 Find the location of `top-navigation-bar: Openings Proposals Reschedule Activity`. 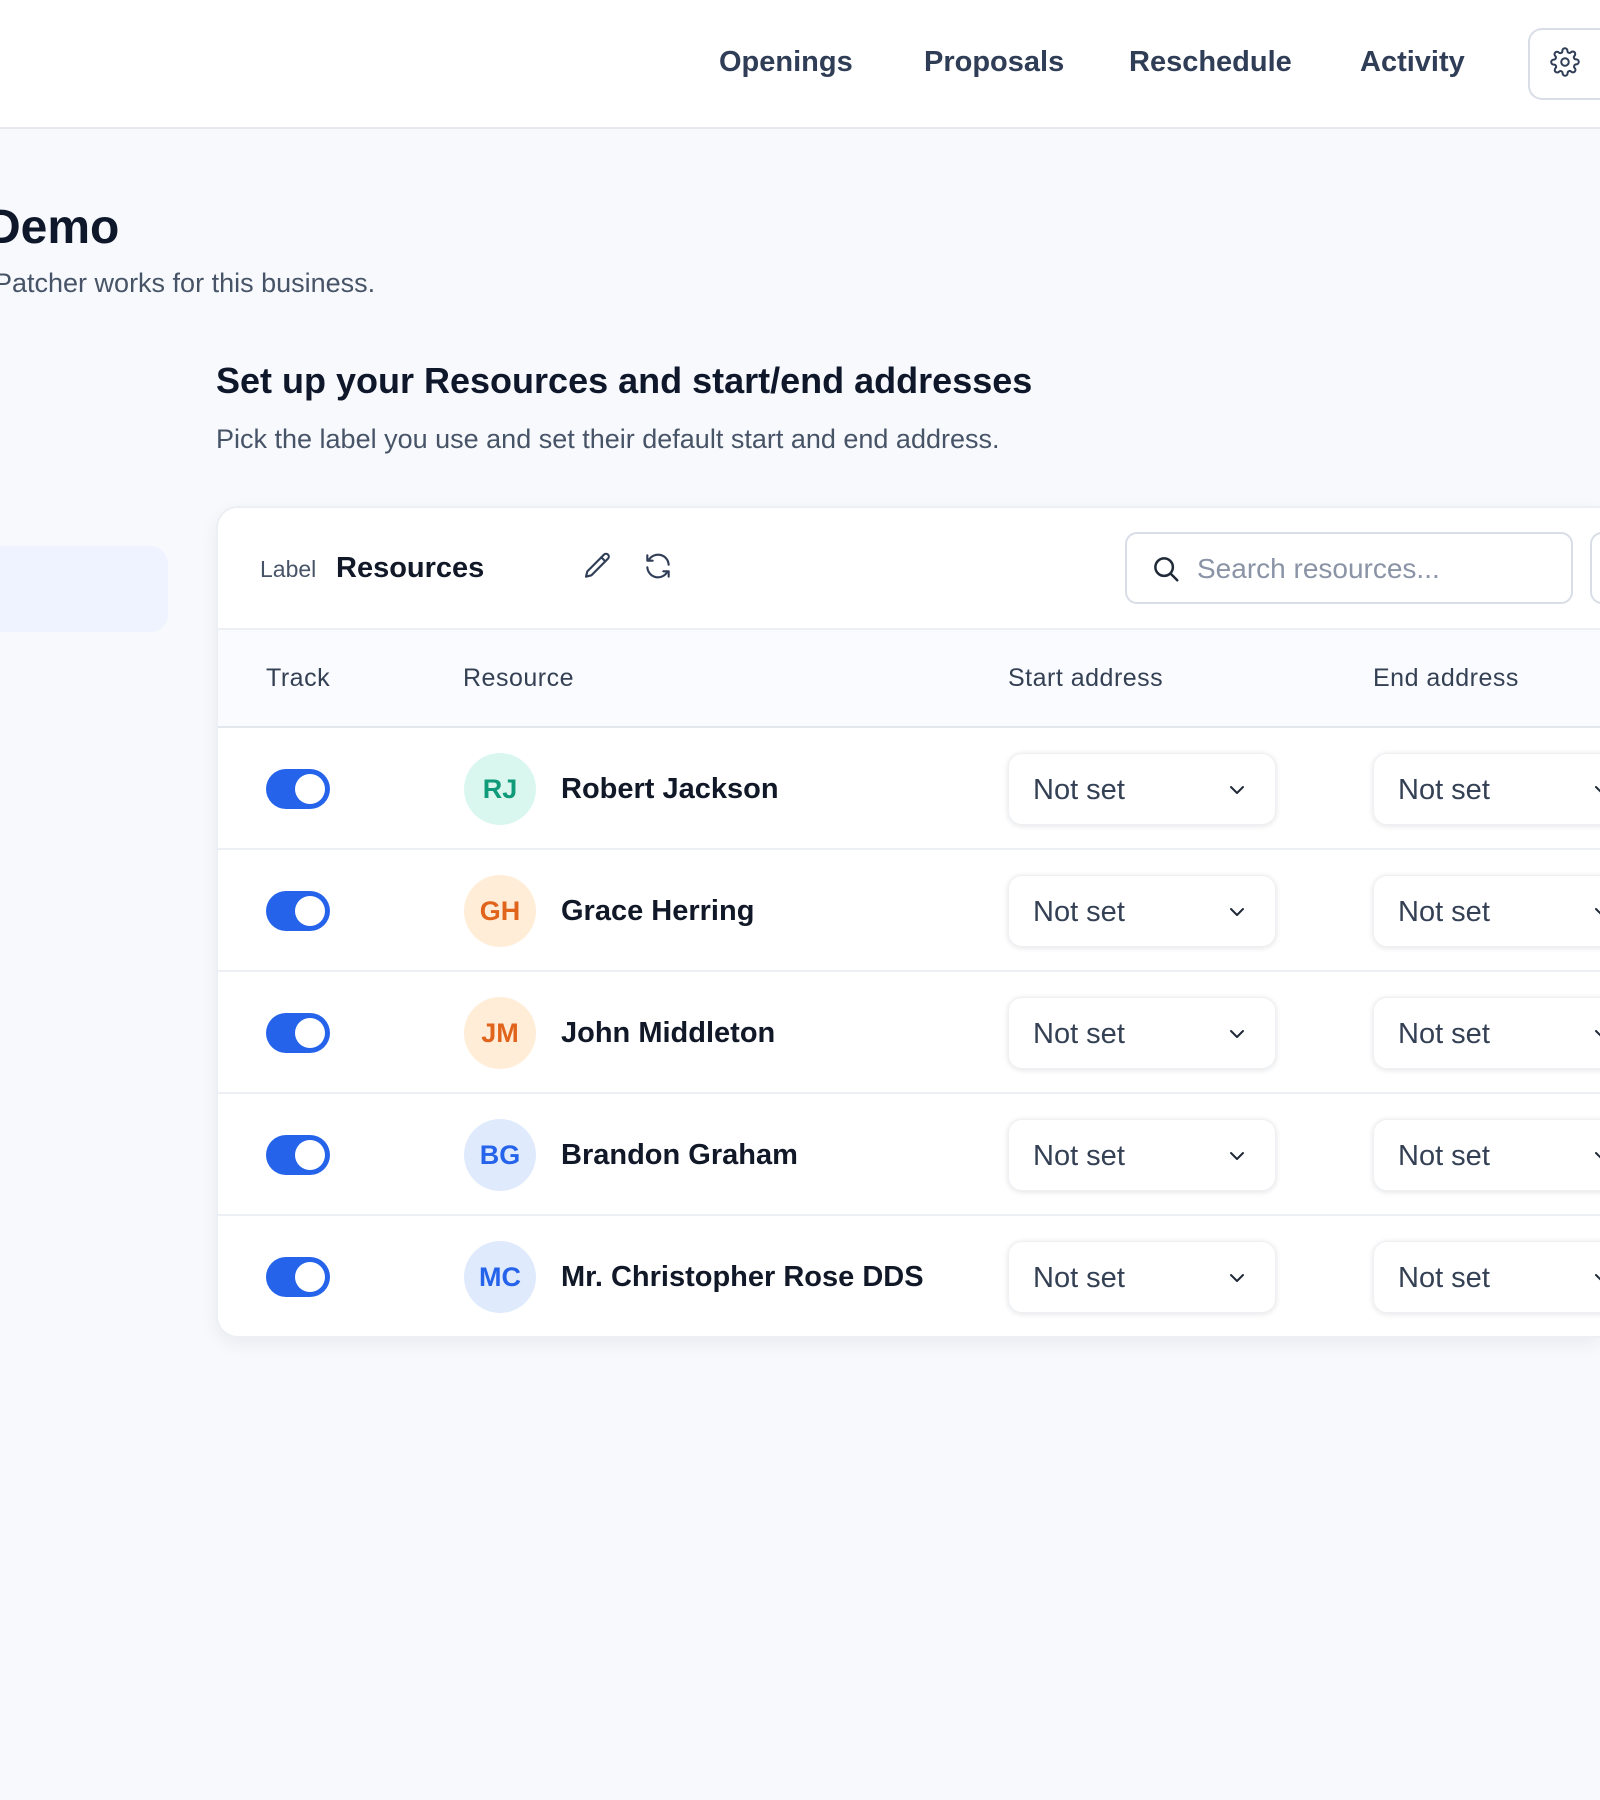

top-navigation-bar: Openings Proposals Reschedule Activity is located at coordinates (800, 64).